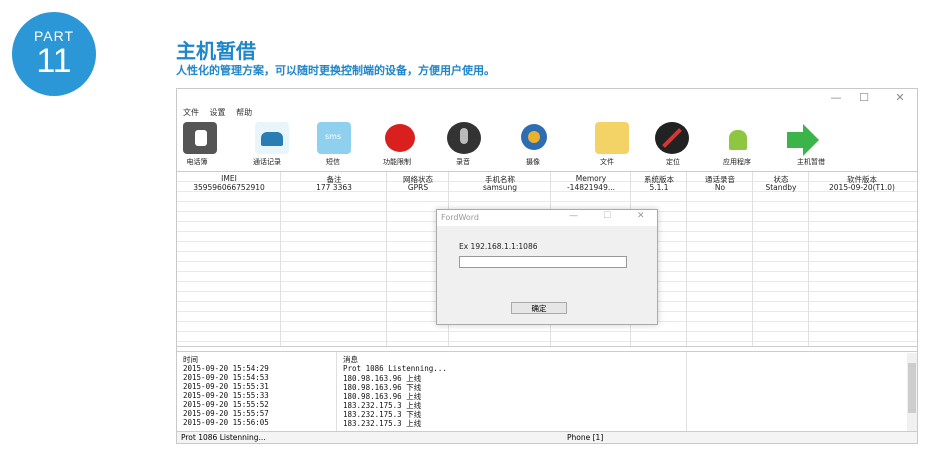  I want to click on window-titlebar: — ☐ ✕, so click(547, 98).